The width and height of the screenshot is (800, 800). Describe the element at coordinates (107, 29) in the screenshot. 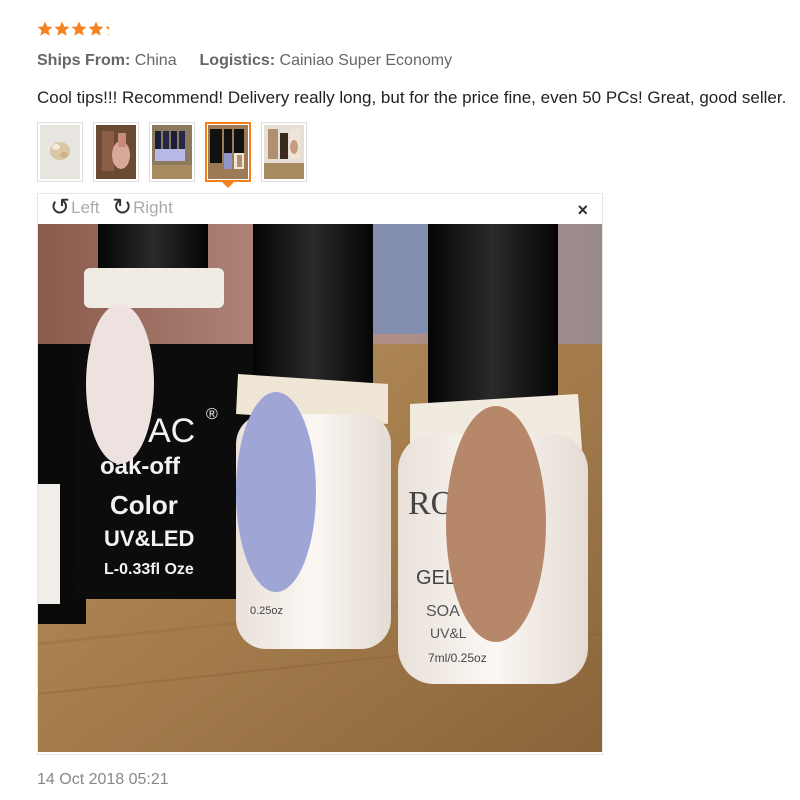

I see `star-partial-icon` at that location.